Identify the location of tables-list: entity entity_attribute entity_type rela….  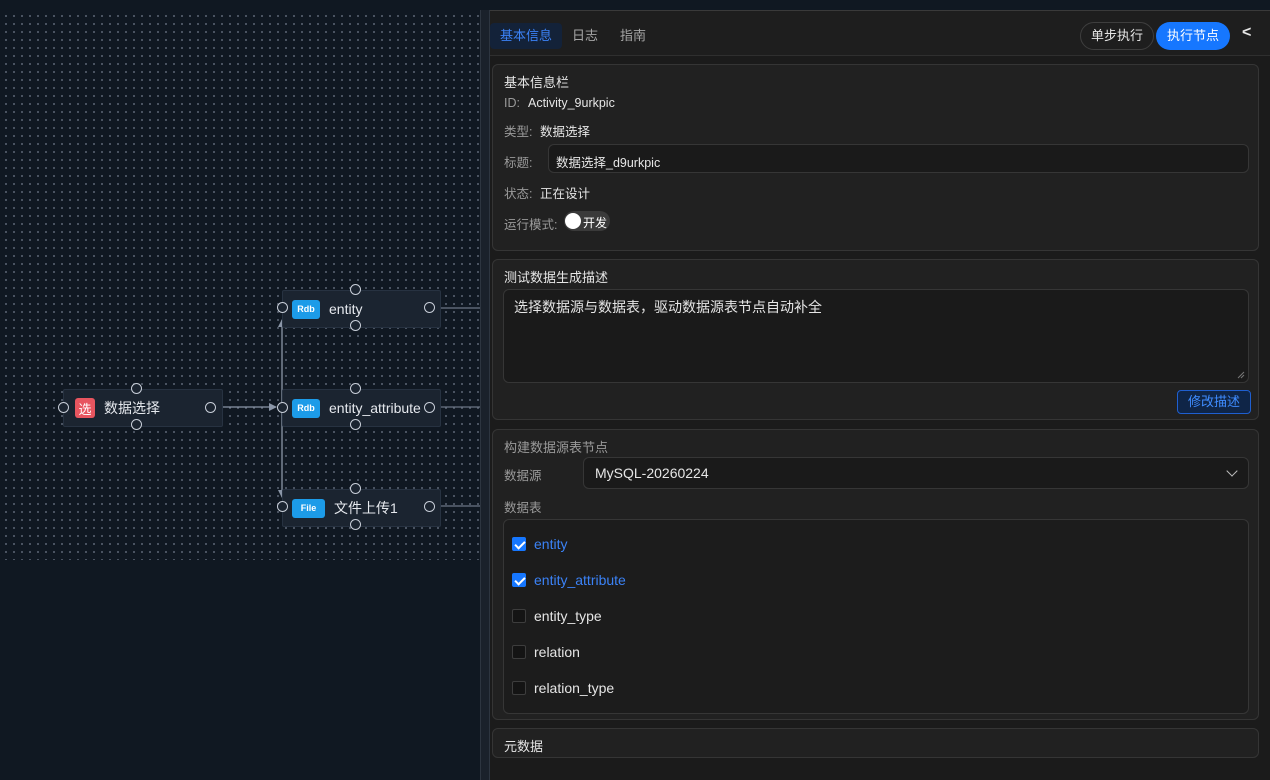
(876, 616).